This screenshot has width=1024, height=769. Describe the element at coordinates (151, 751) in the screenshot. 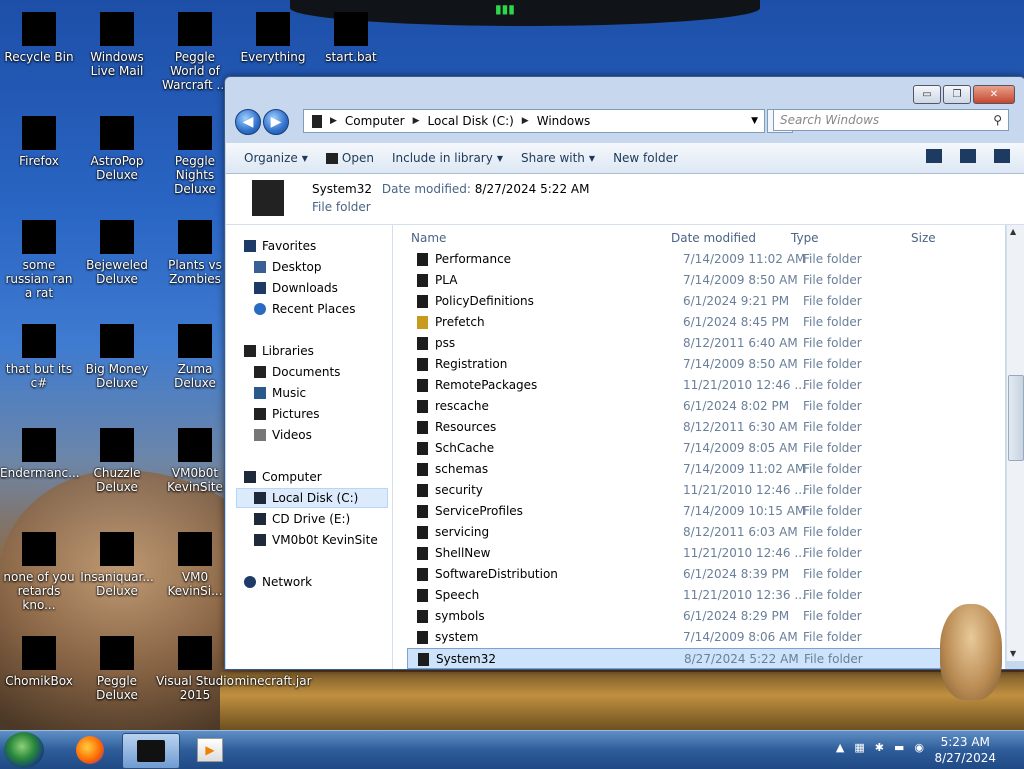

I see `taskbar-explorer` at that location.